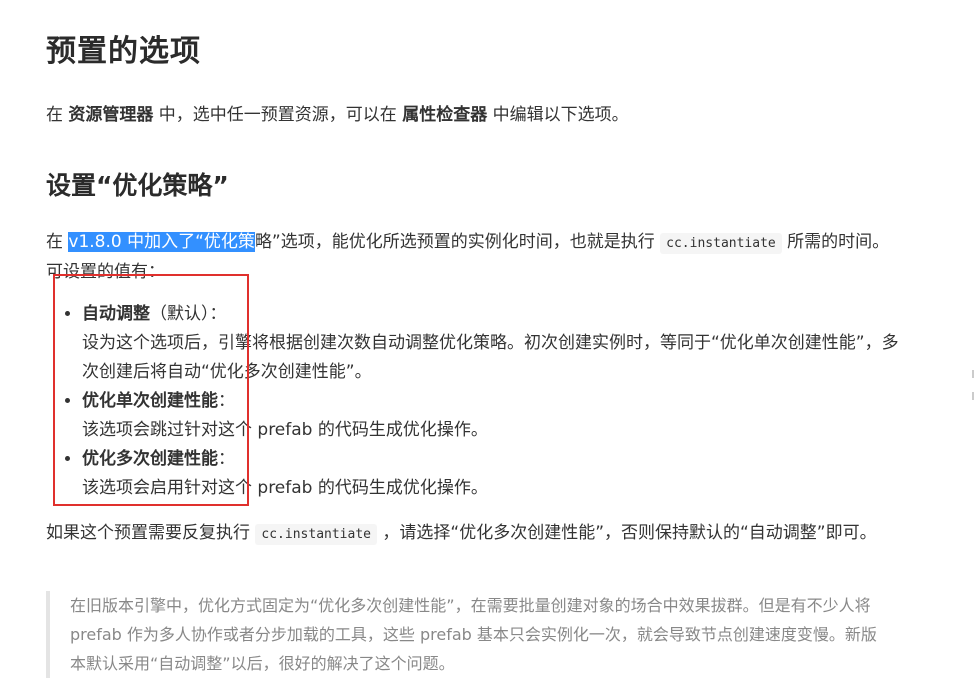 The image size is (974, 692). I want to click on opt-text-mid: 略”选项，能优化所选预置的实例化时间，也就是执行, so click(457, 242).